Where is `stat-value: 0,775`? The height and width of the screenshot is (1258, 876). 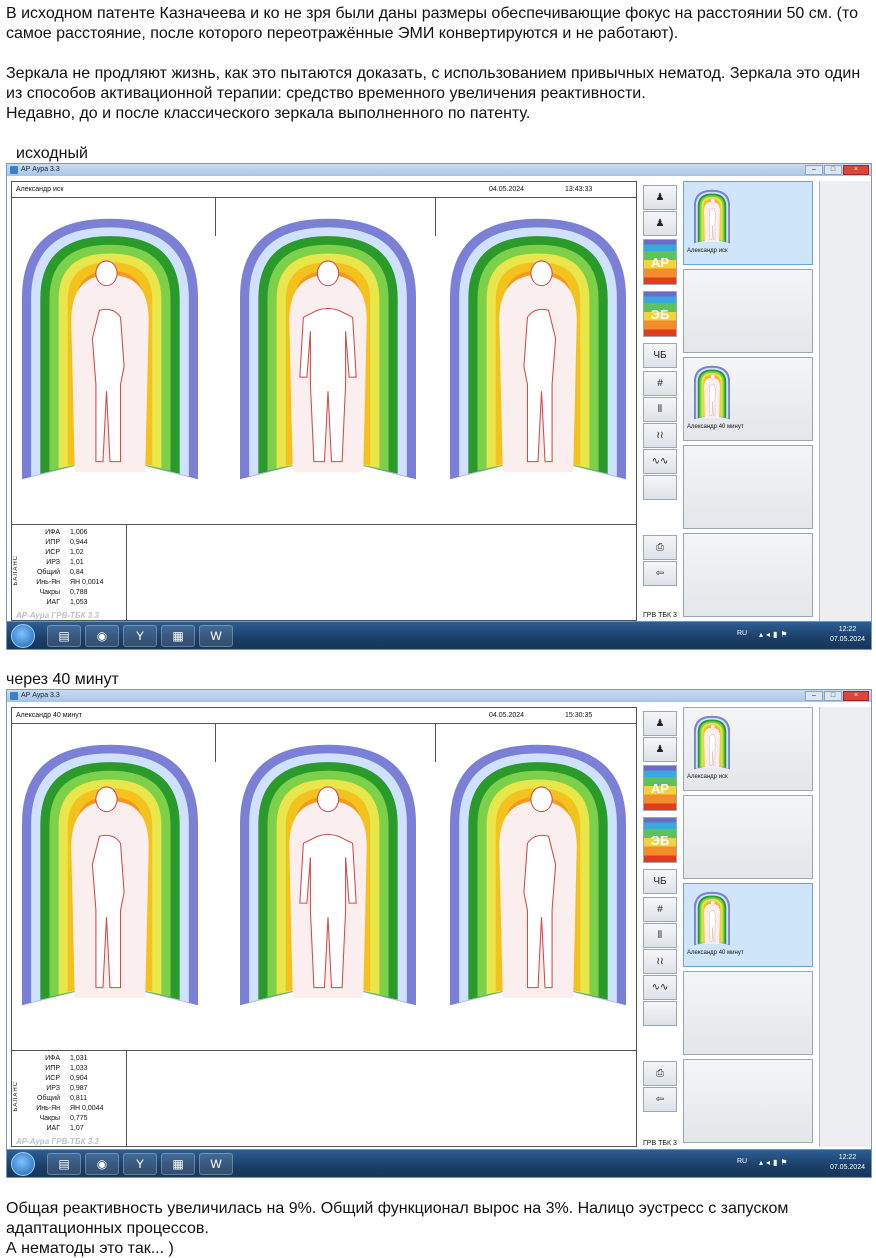 stat-value: 0,775 is located at coordinates (79, 1118).